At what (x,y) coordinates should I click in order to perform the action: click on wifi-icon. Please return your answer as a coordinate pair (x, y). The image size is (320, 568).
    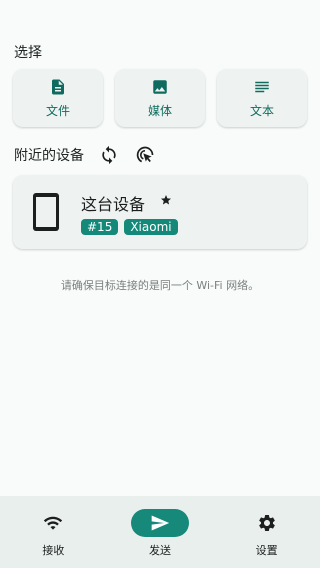
    Looking at the image, I should click on (53, 523).